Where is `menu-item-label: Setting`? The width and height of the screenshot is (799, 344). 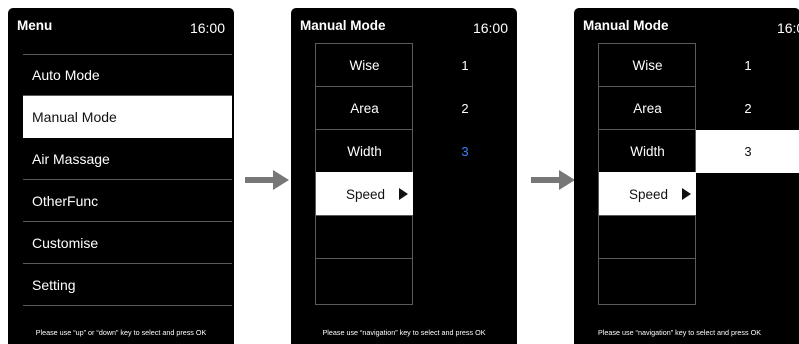 menu-item-label: Setting is located at coordinates (54, 284).